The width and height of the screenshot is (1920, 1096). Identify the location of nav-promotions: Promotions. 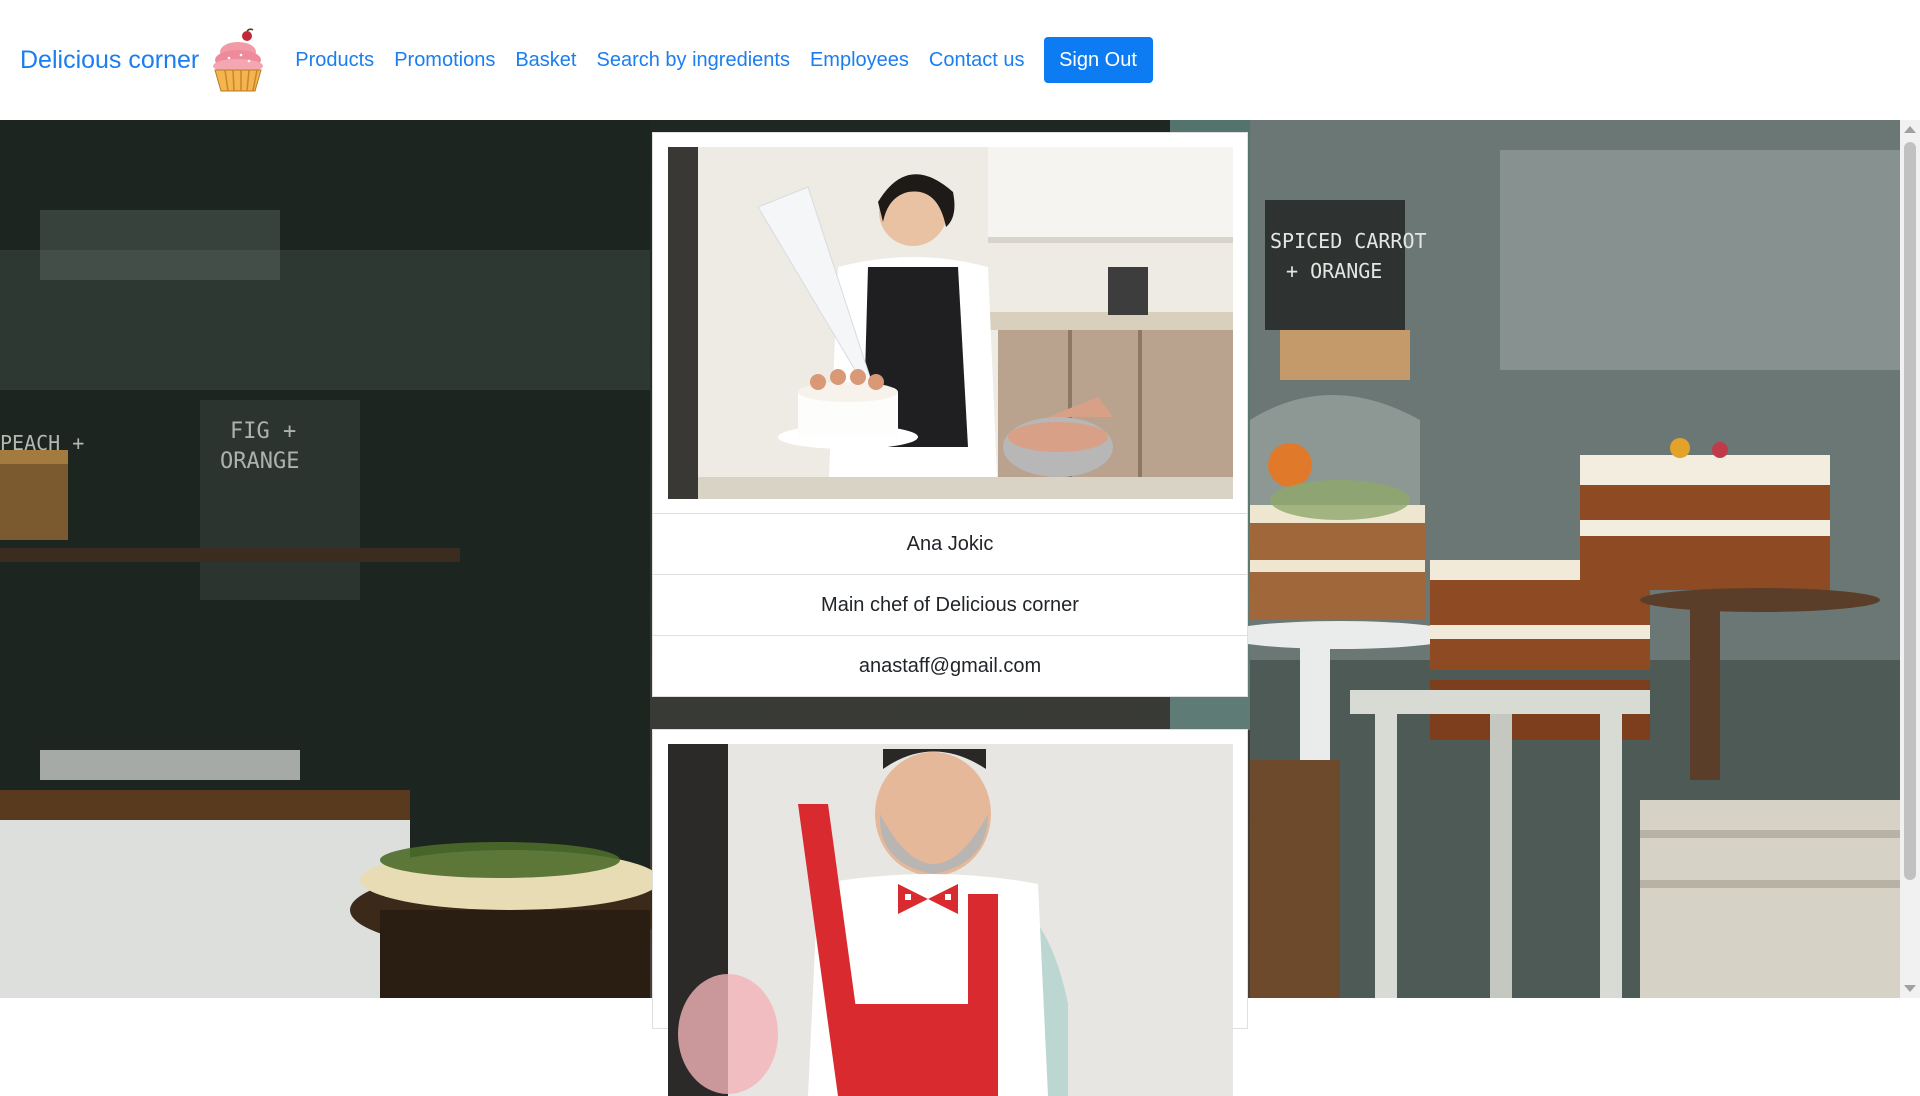
(444, 60).